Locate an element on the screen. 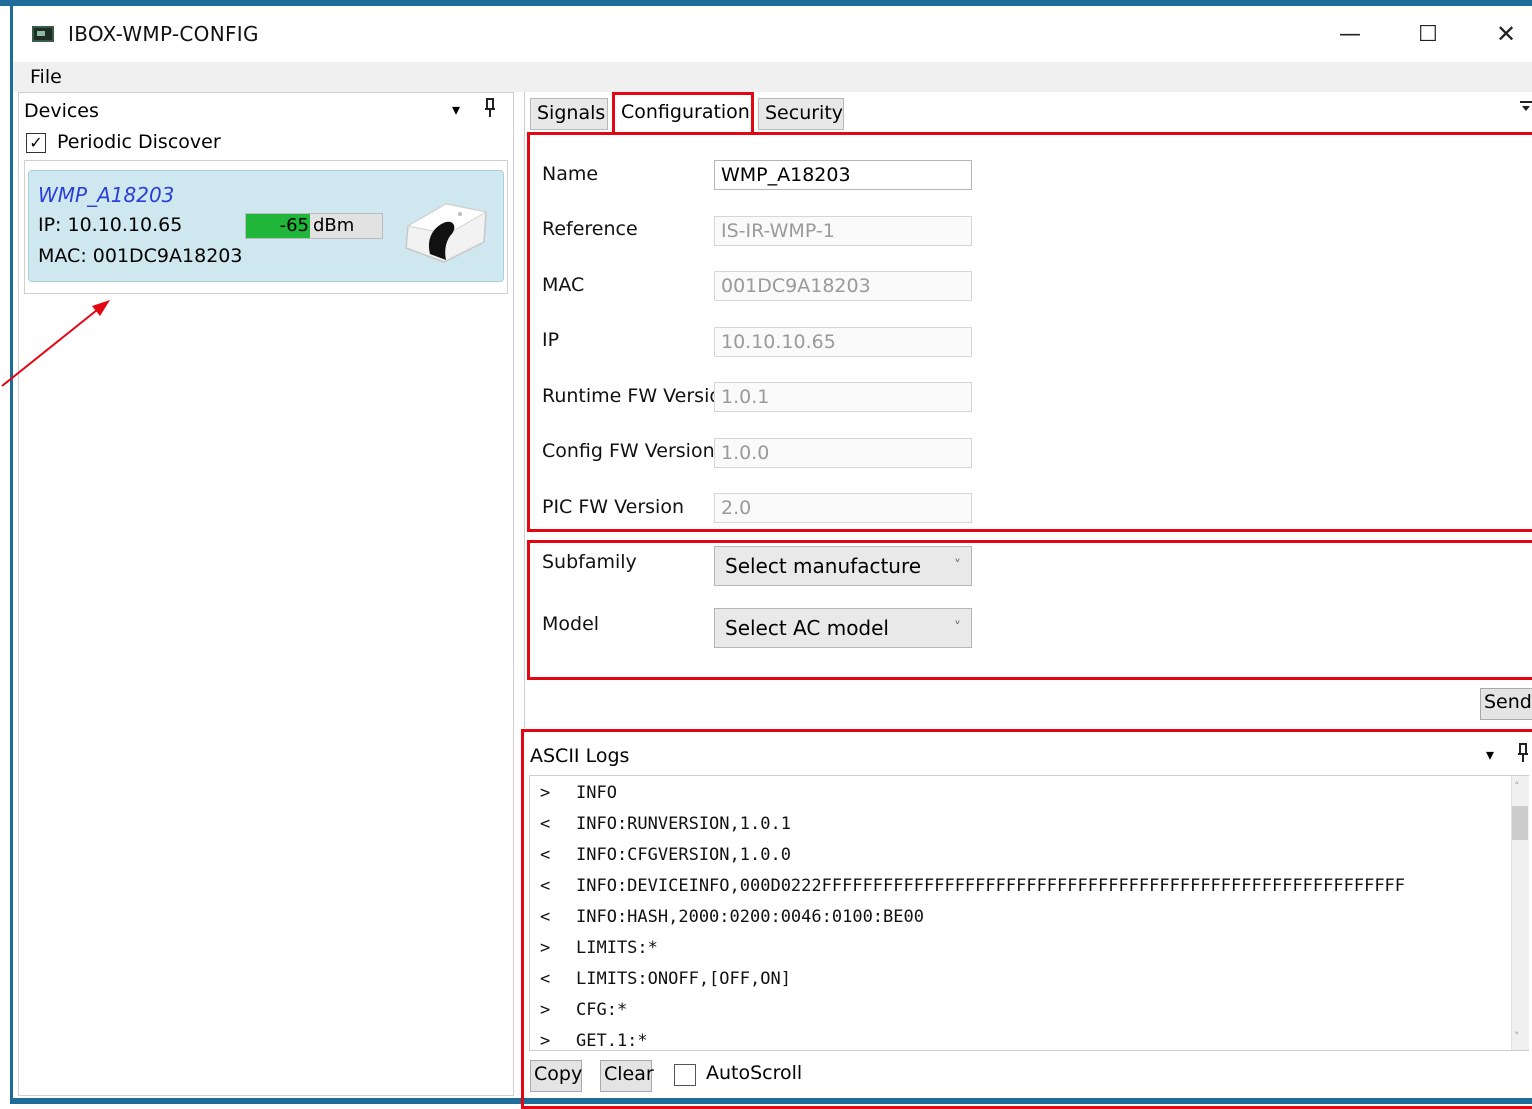  log-text: INFO is located at coordinates (596, 793).